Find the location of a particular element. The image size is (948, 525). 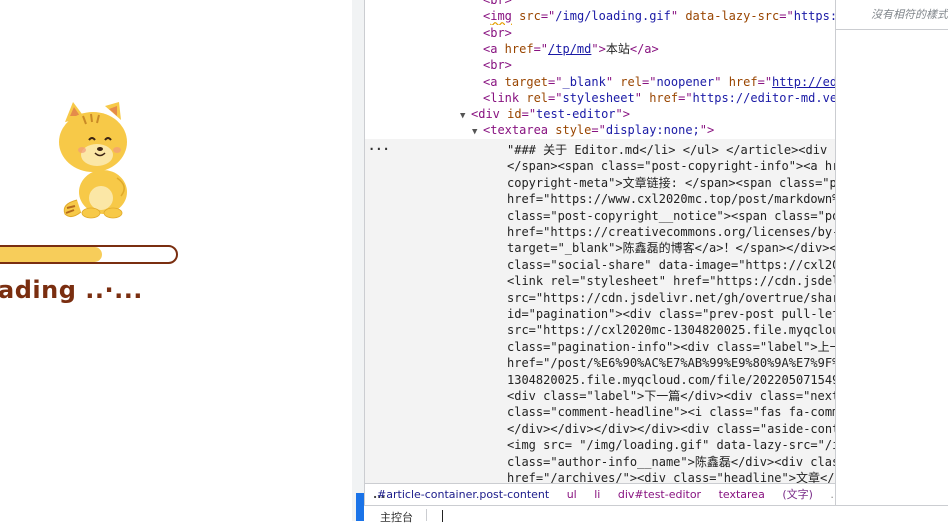

dom-token: https://cxl is located at coordinates (814, 16).